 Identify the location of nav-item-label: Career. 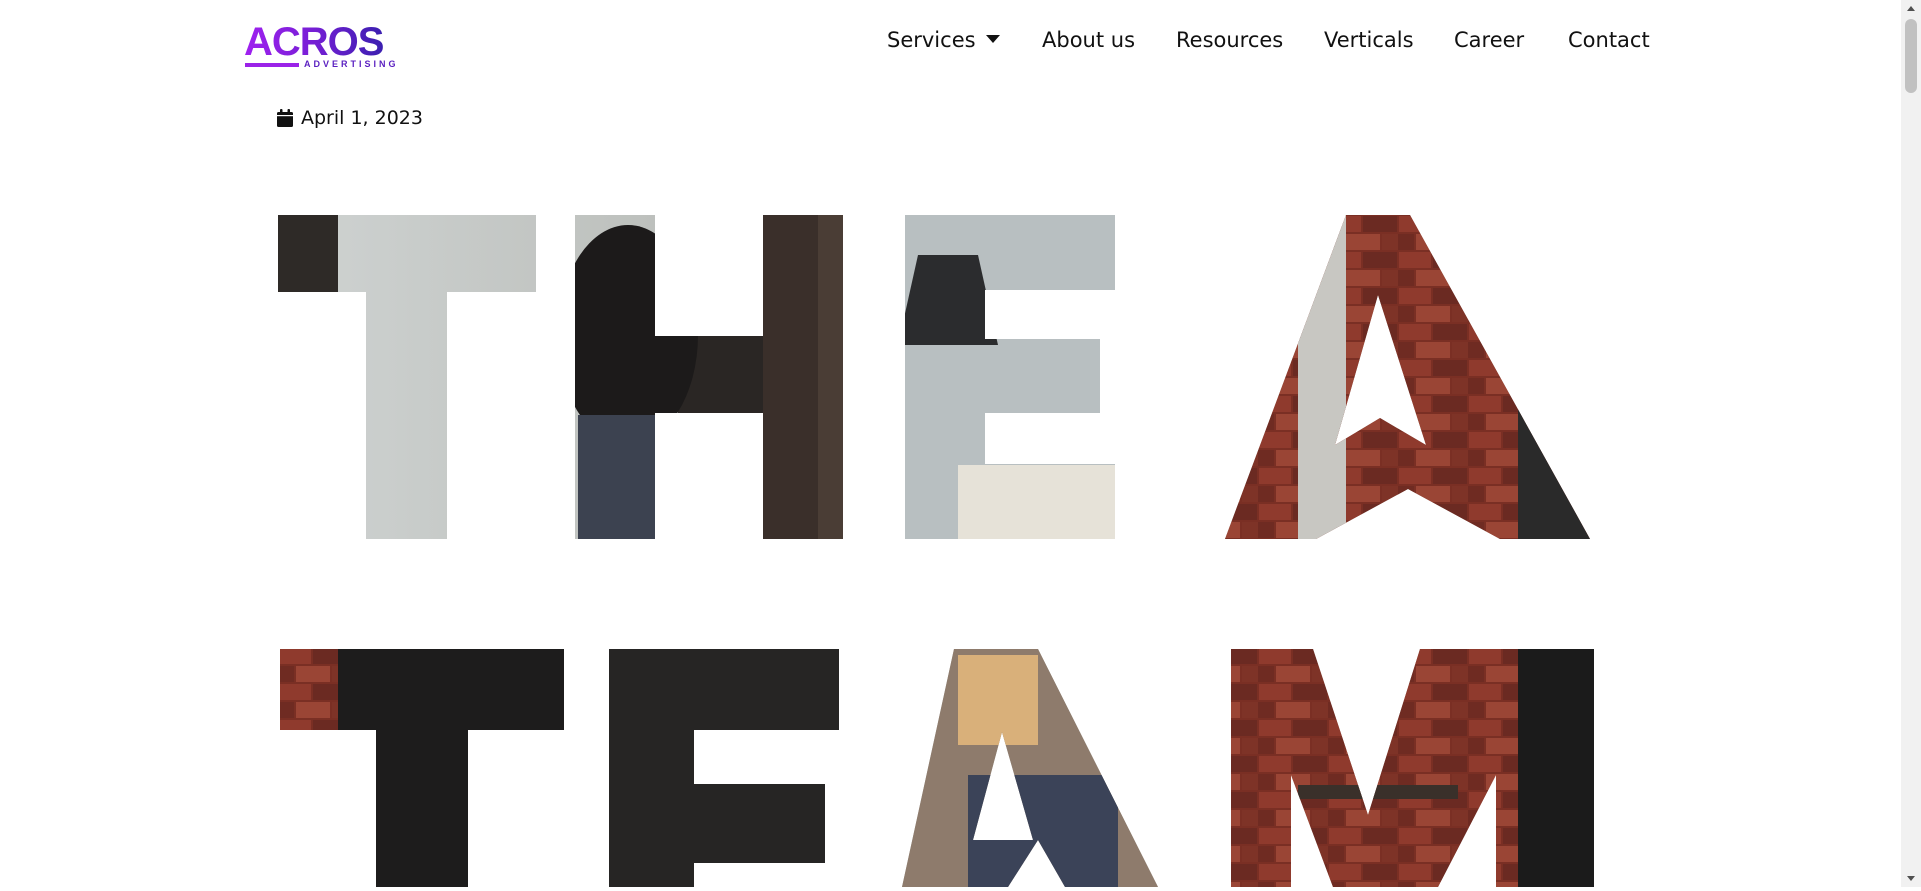
(1489, 40).